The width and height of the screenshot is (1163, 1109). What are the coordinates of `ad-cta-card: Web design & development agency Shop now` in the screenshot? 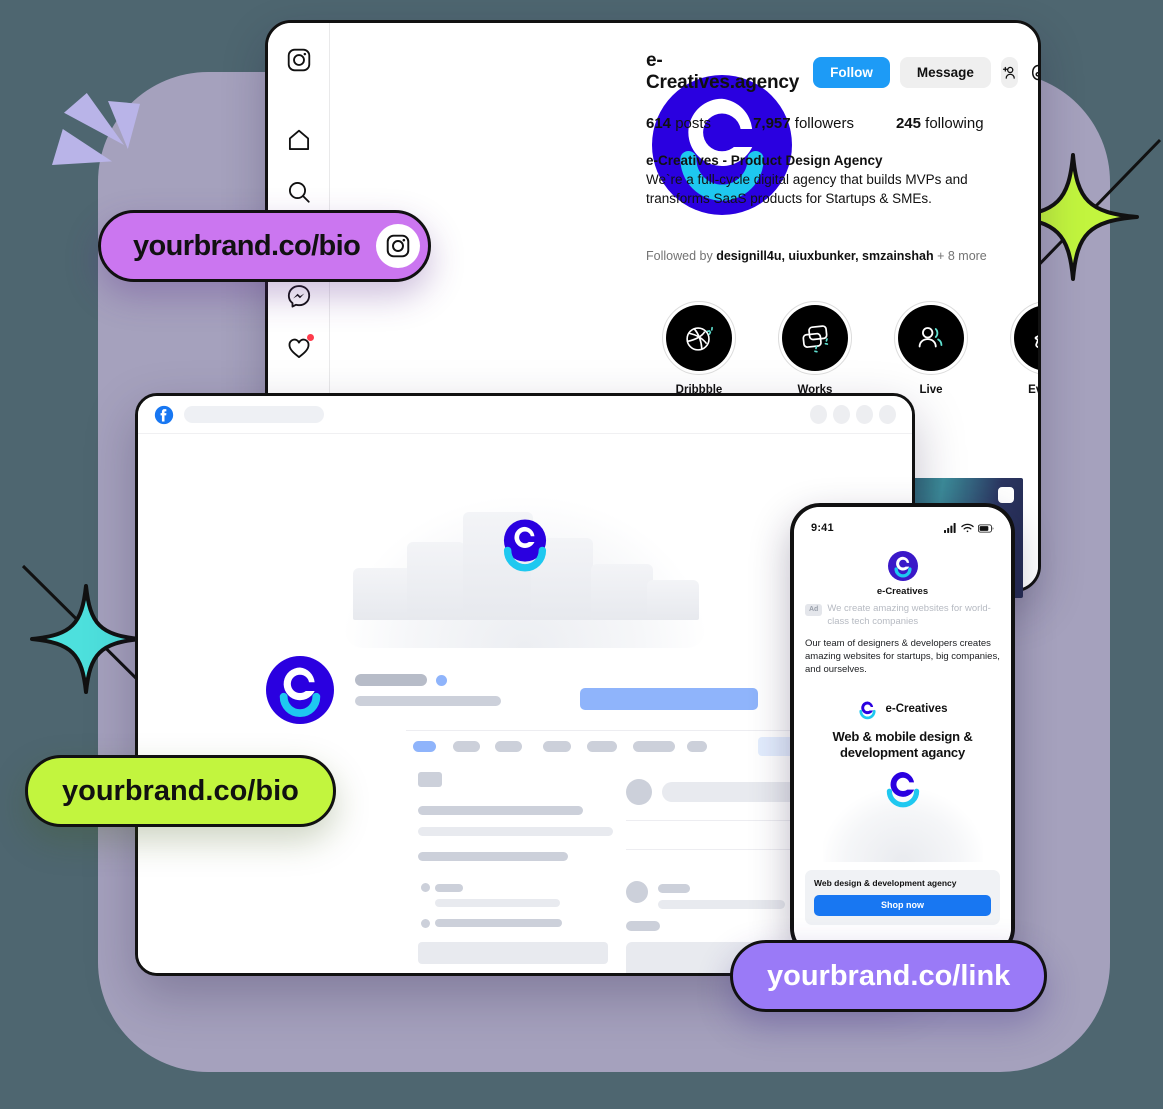 It's located at (902, 897).